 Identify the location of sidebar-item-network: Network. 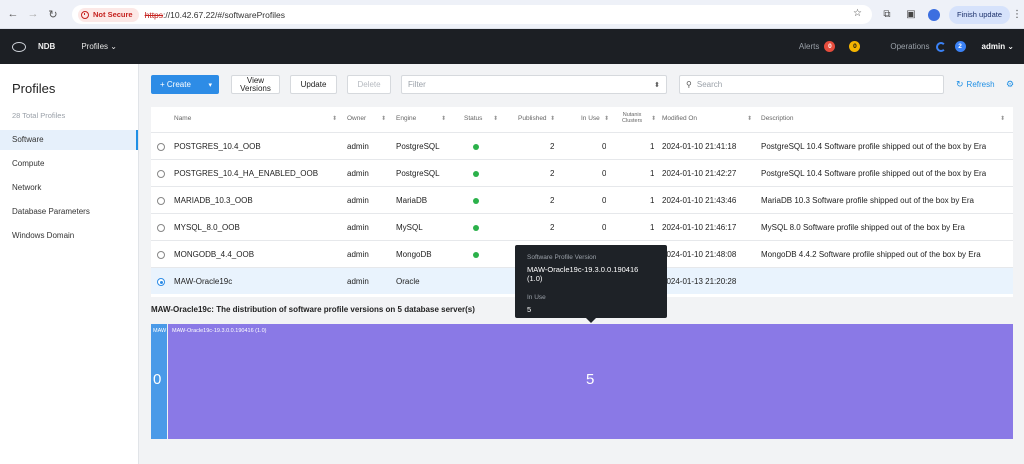
(69, 188).